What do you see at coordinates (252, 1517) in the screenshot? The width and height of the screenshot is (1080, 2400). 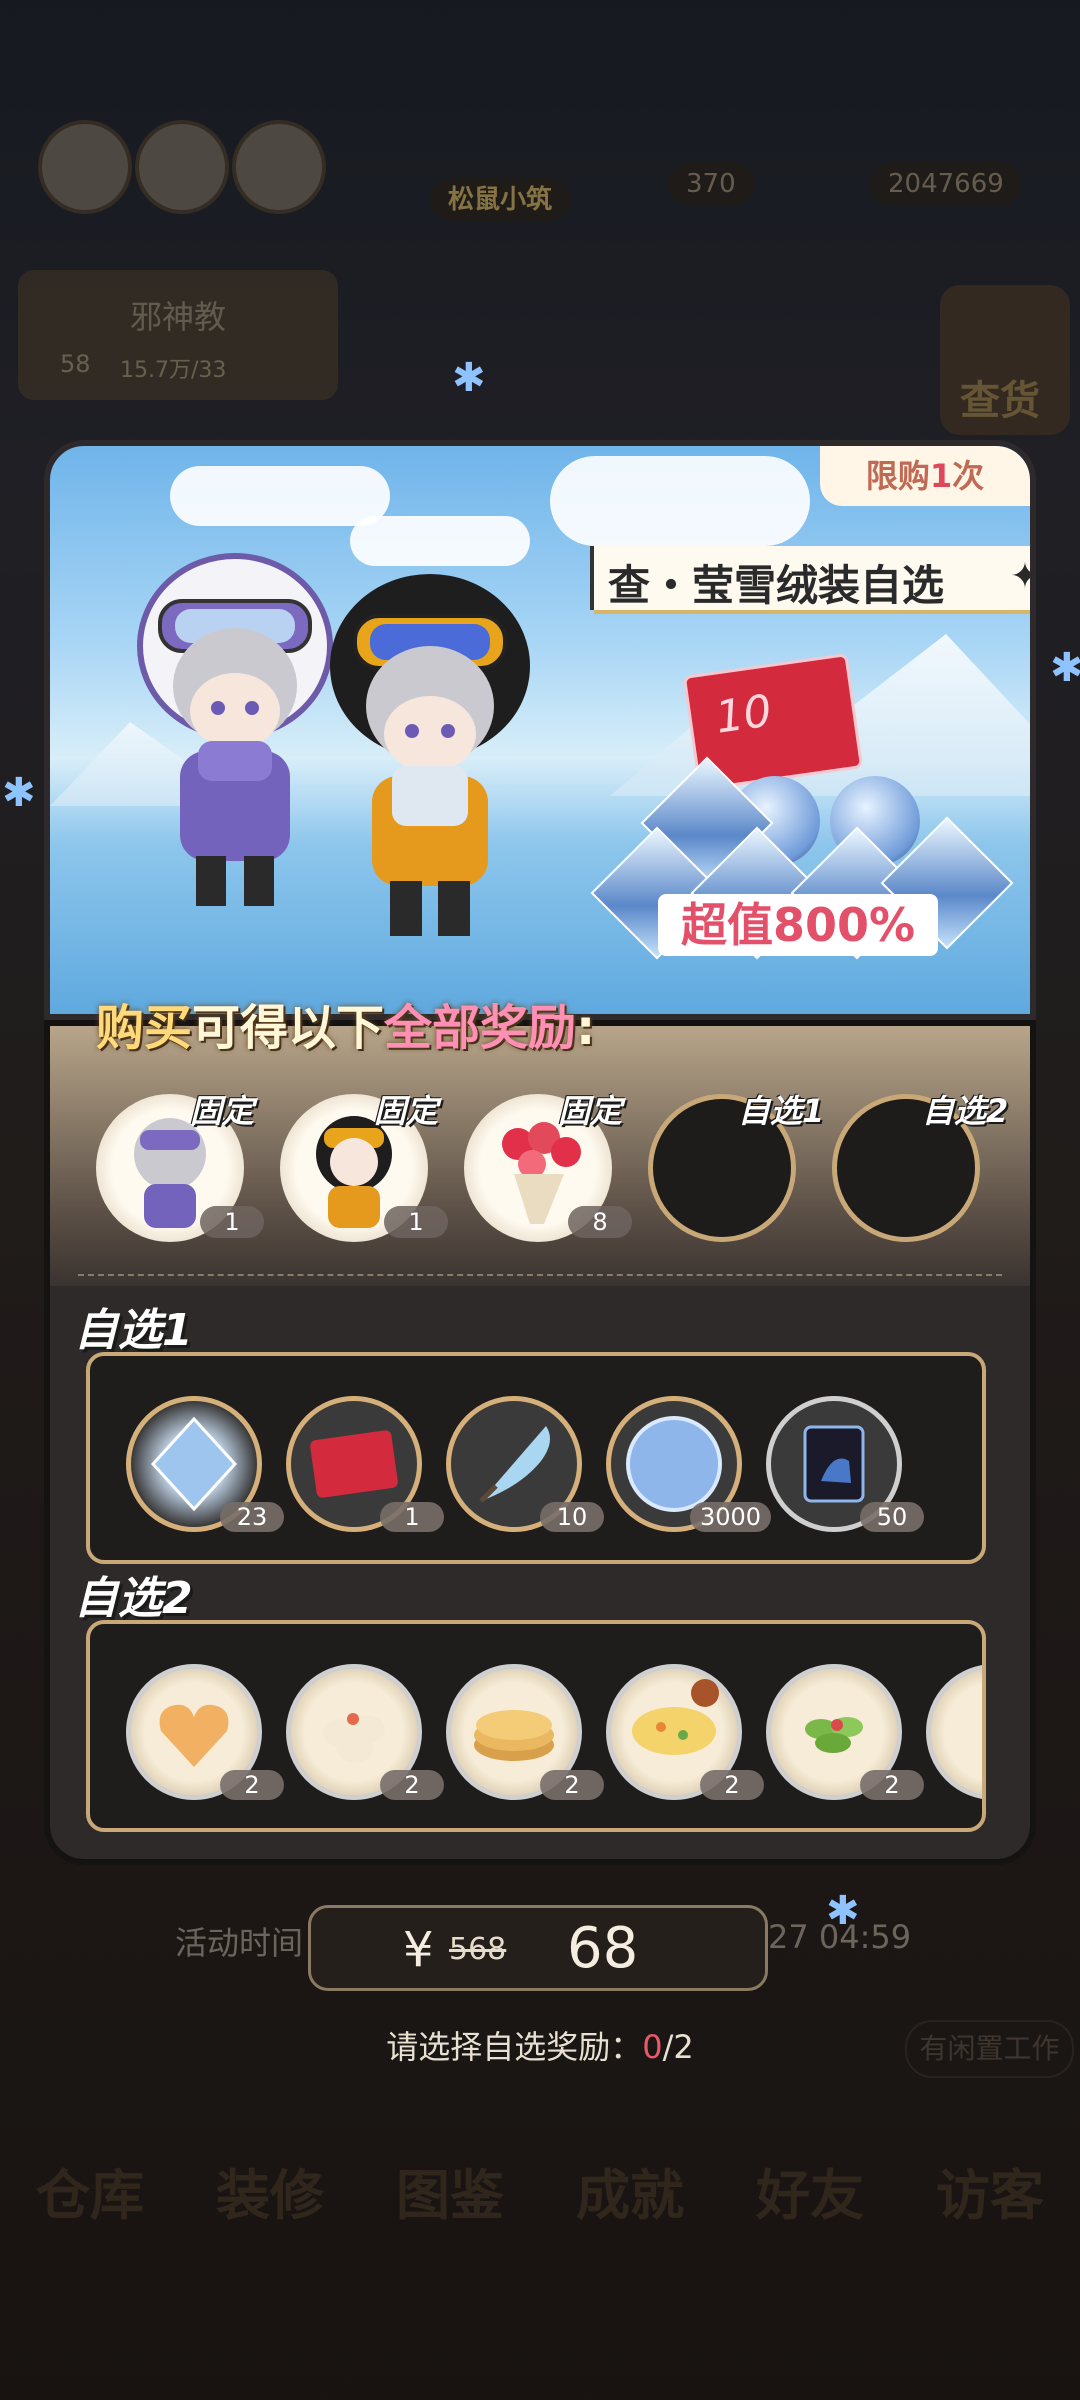 I see `choice1-qty-1: 23` at bounding box center [252, 1517].